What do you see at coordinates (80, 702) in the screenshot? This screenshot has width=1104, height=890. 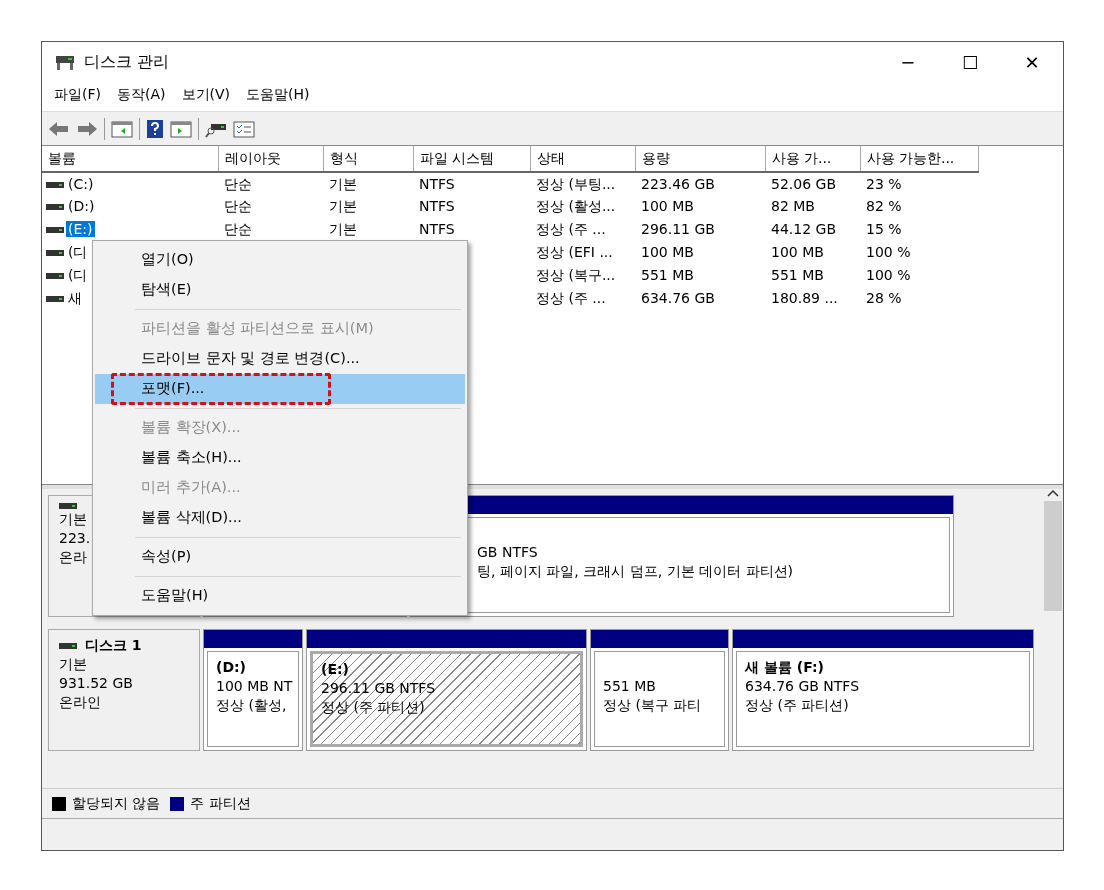 I see `disk-info: 온라인` at bounding box center [80, 702].